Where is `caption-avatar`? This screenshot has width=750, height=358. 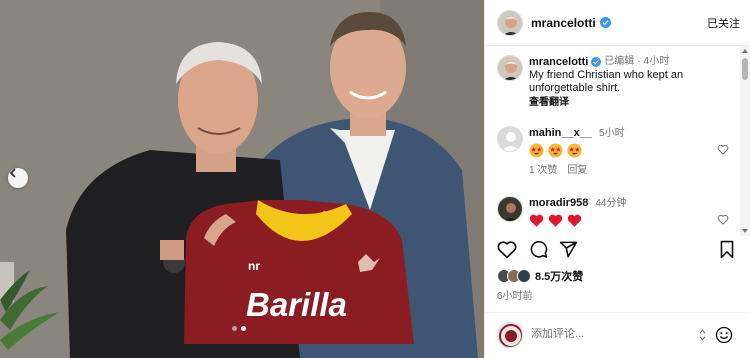
caption-avatar is located at coordinates (510, 68).